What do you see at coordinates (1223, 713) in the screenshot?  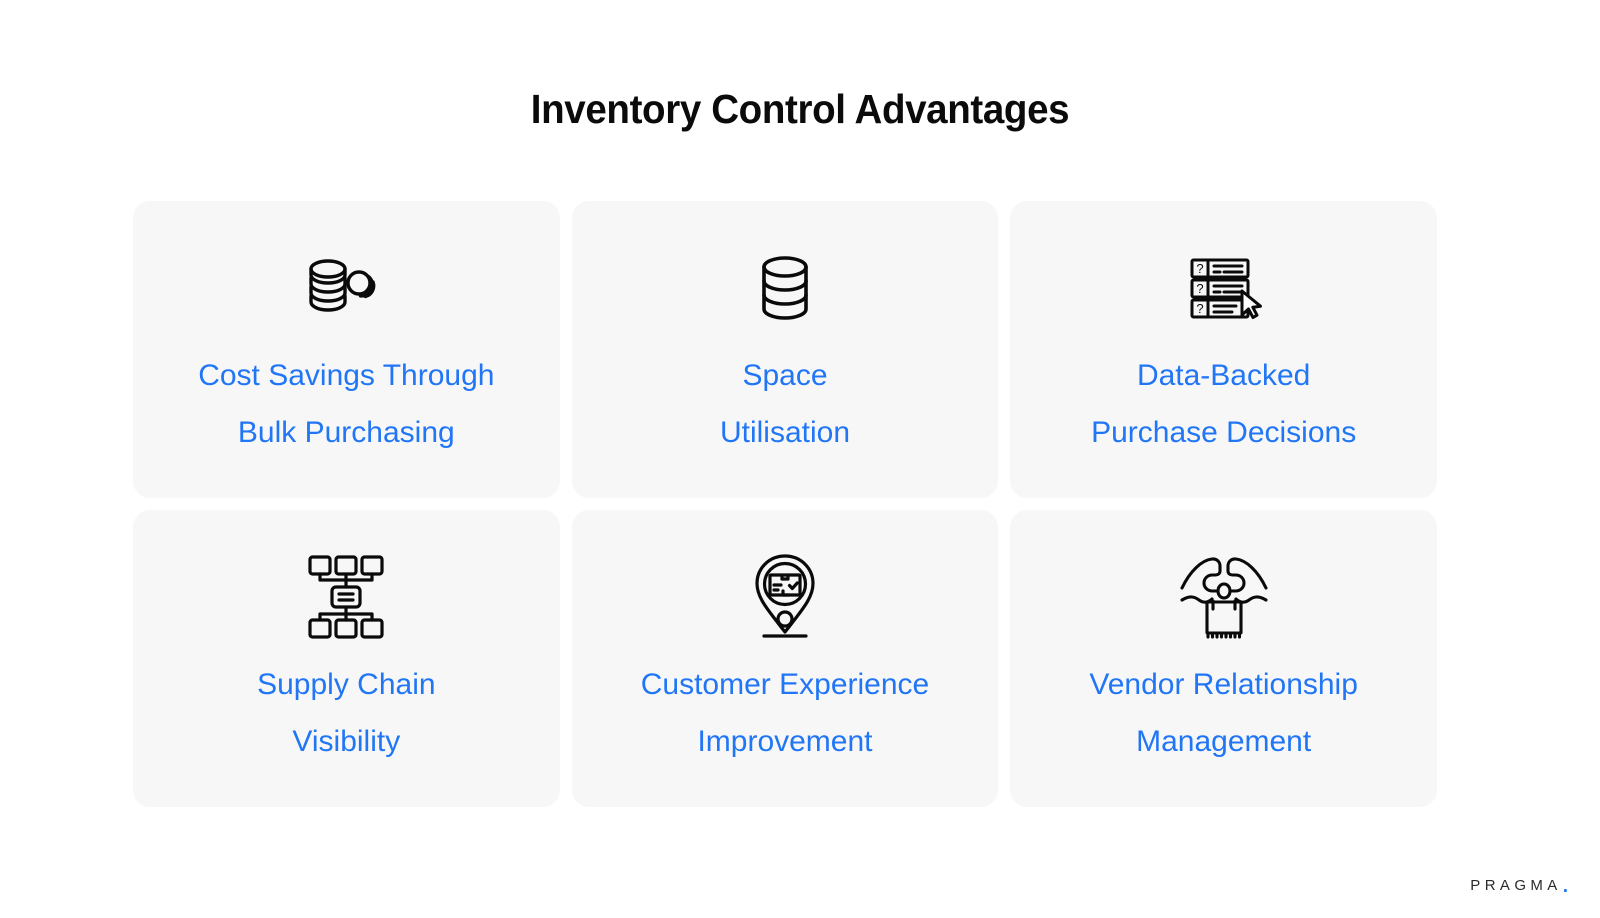 I see `card-title-vendor-relationship: Vendor Relationship Management` at bounding box center [1223, 713].